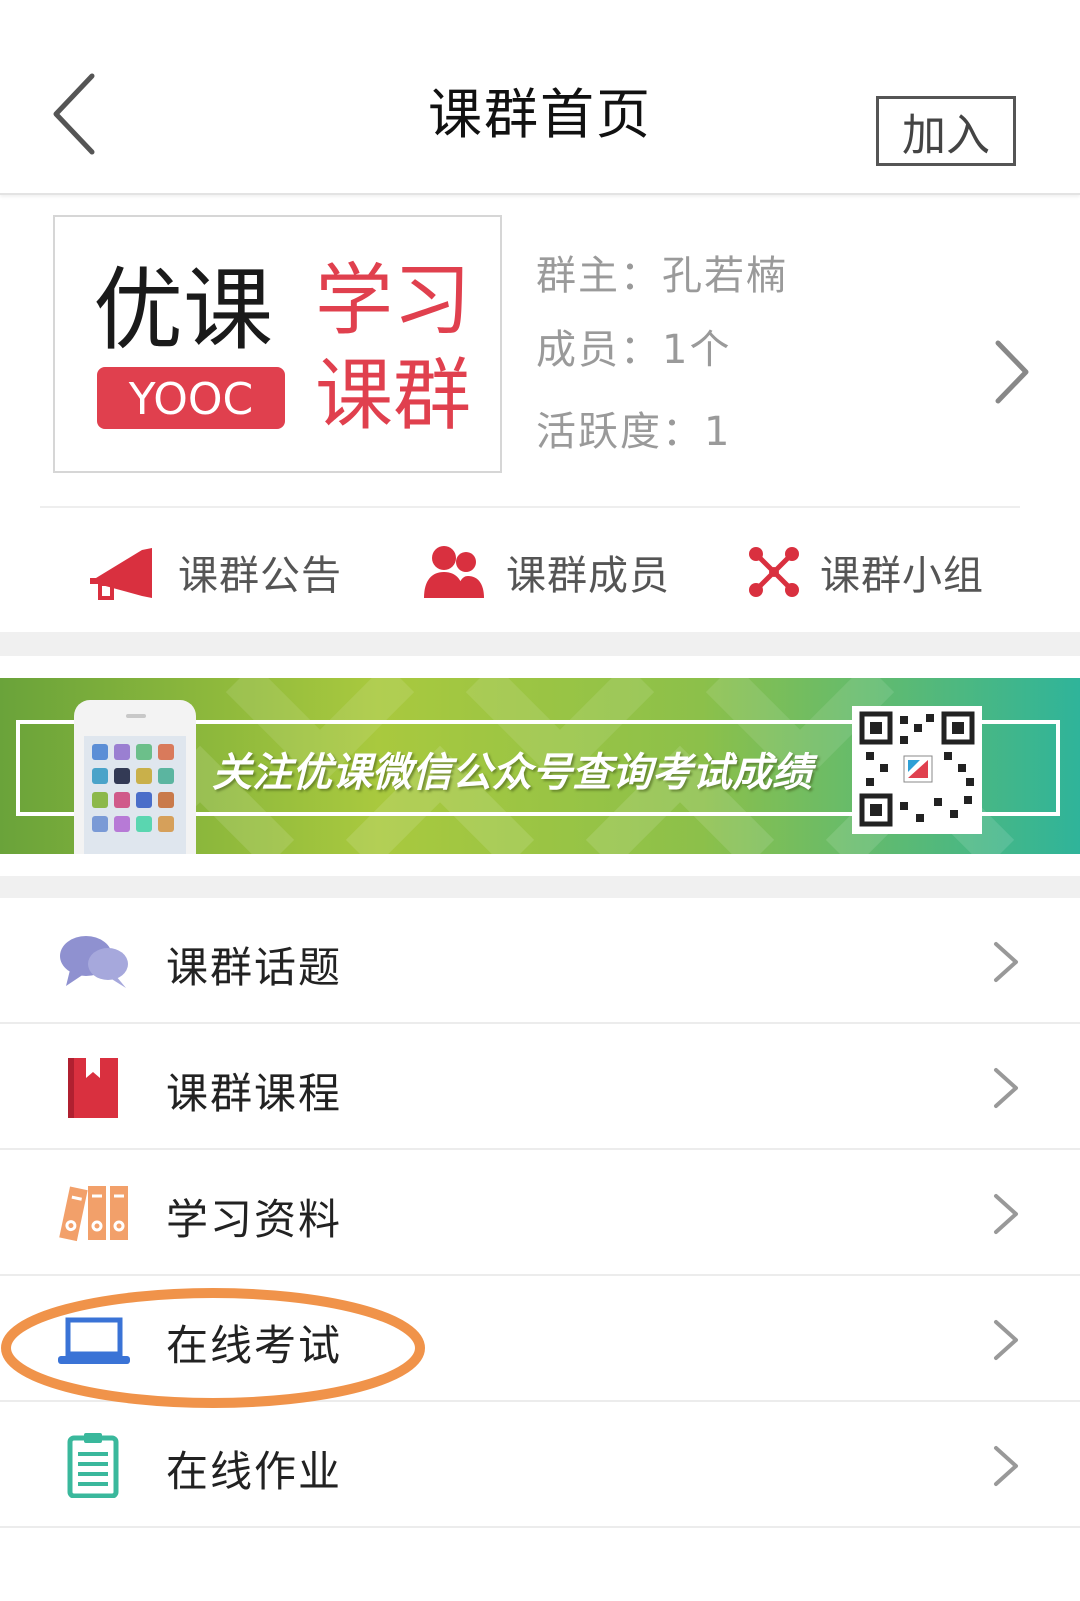 The width and height of the screenshot is (1080, 1601). I want to click on quick-action-groups: 课群小组, so click(866, 572).